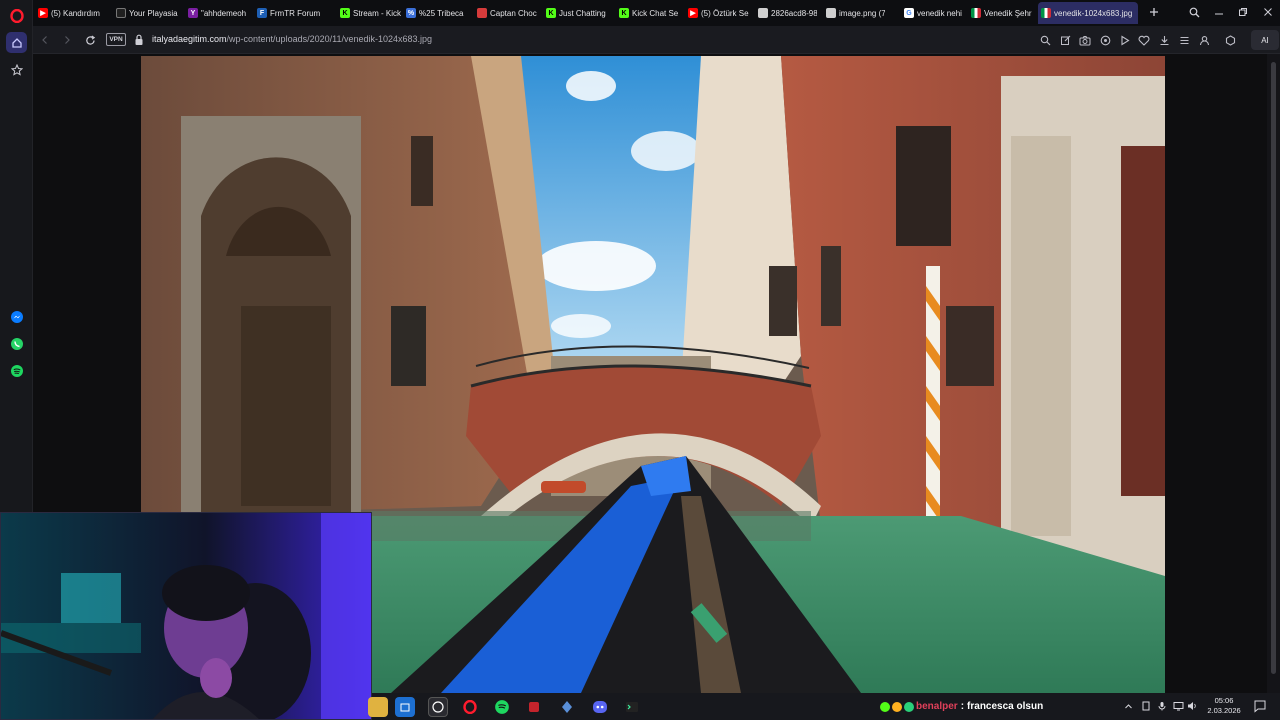  Describe the element at coordinates (116, 39) in the screenshot. I see `vpn-badge: VPN` at that location.